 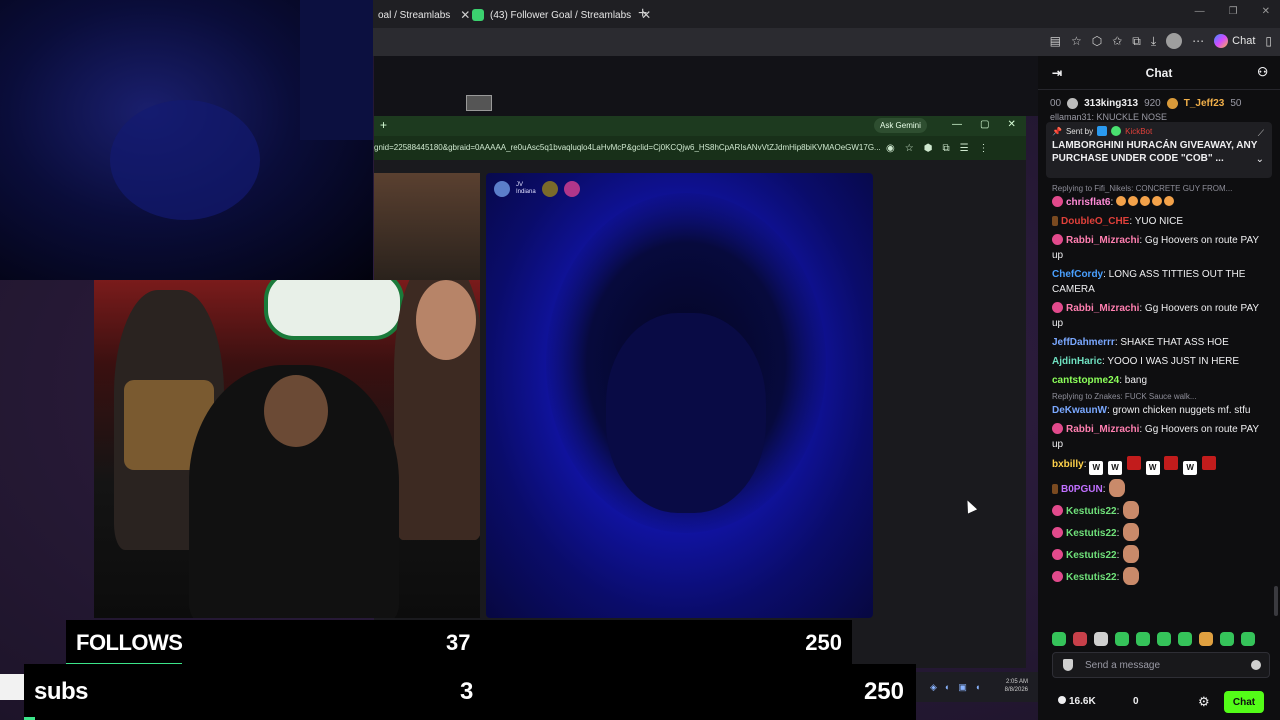 What do you see at coordinates (1095, 221) in the screenshot?
I see `chat-username: DoubleO_CHE` at bounding box center [1095, 221].